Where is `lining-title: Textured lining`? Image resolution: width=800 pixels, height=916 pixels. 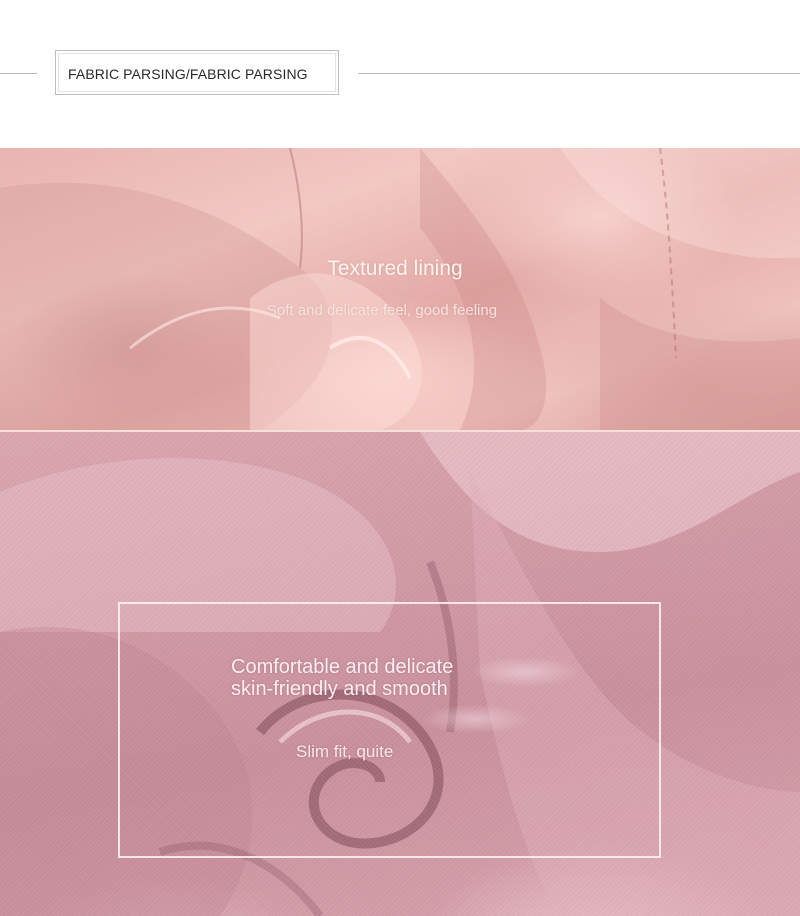
lining-title: Textured lining is located at coordinates (395, 268).